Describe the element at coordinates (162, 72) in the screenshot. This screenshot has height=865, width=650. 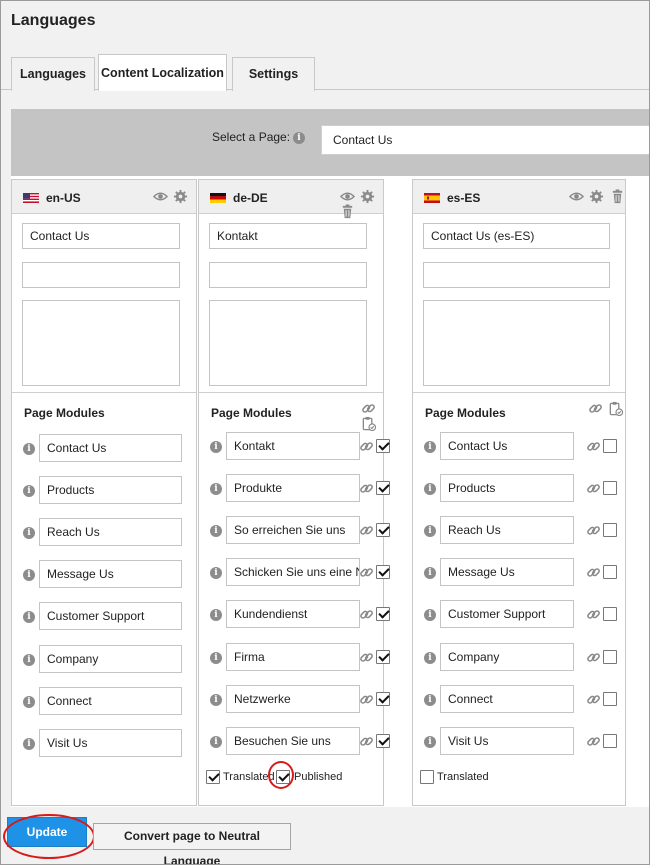
I see `tab-content-localization: Content Localization` at that location.